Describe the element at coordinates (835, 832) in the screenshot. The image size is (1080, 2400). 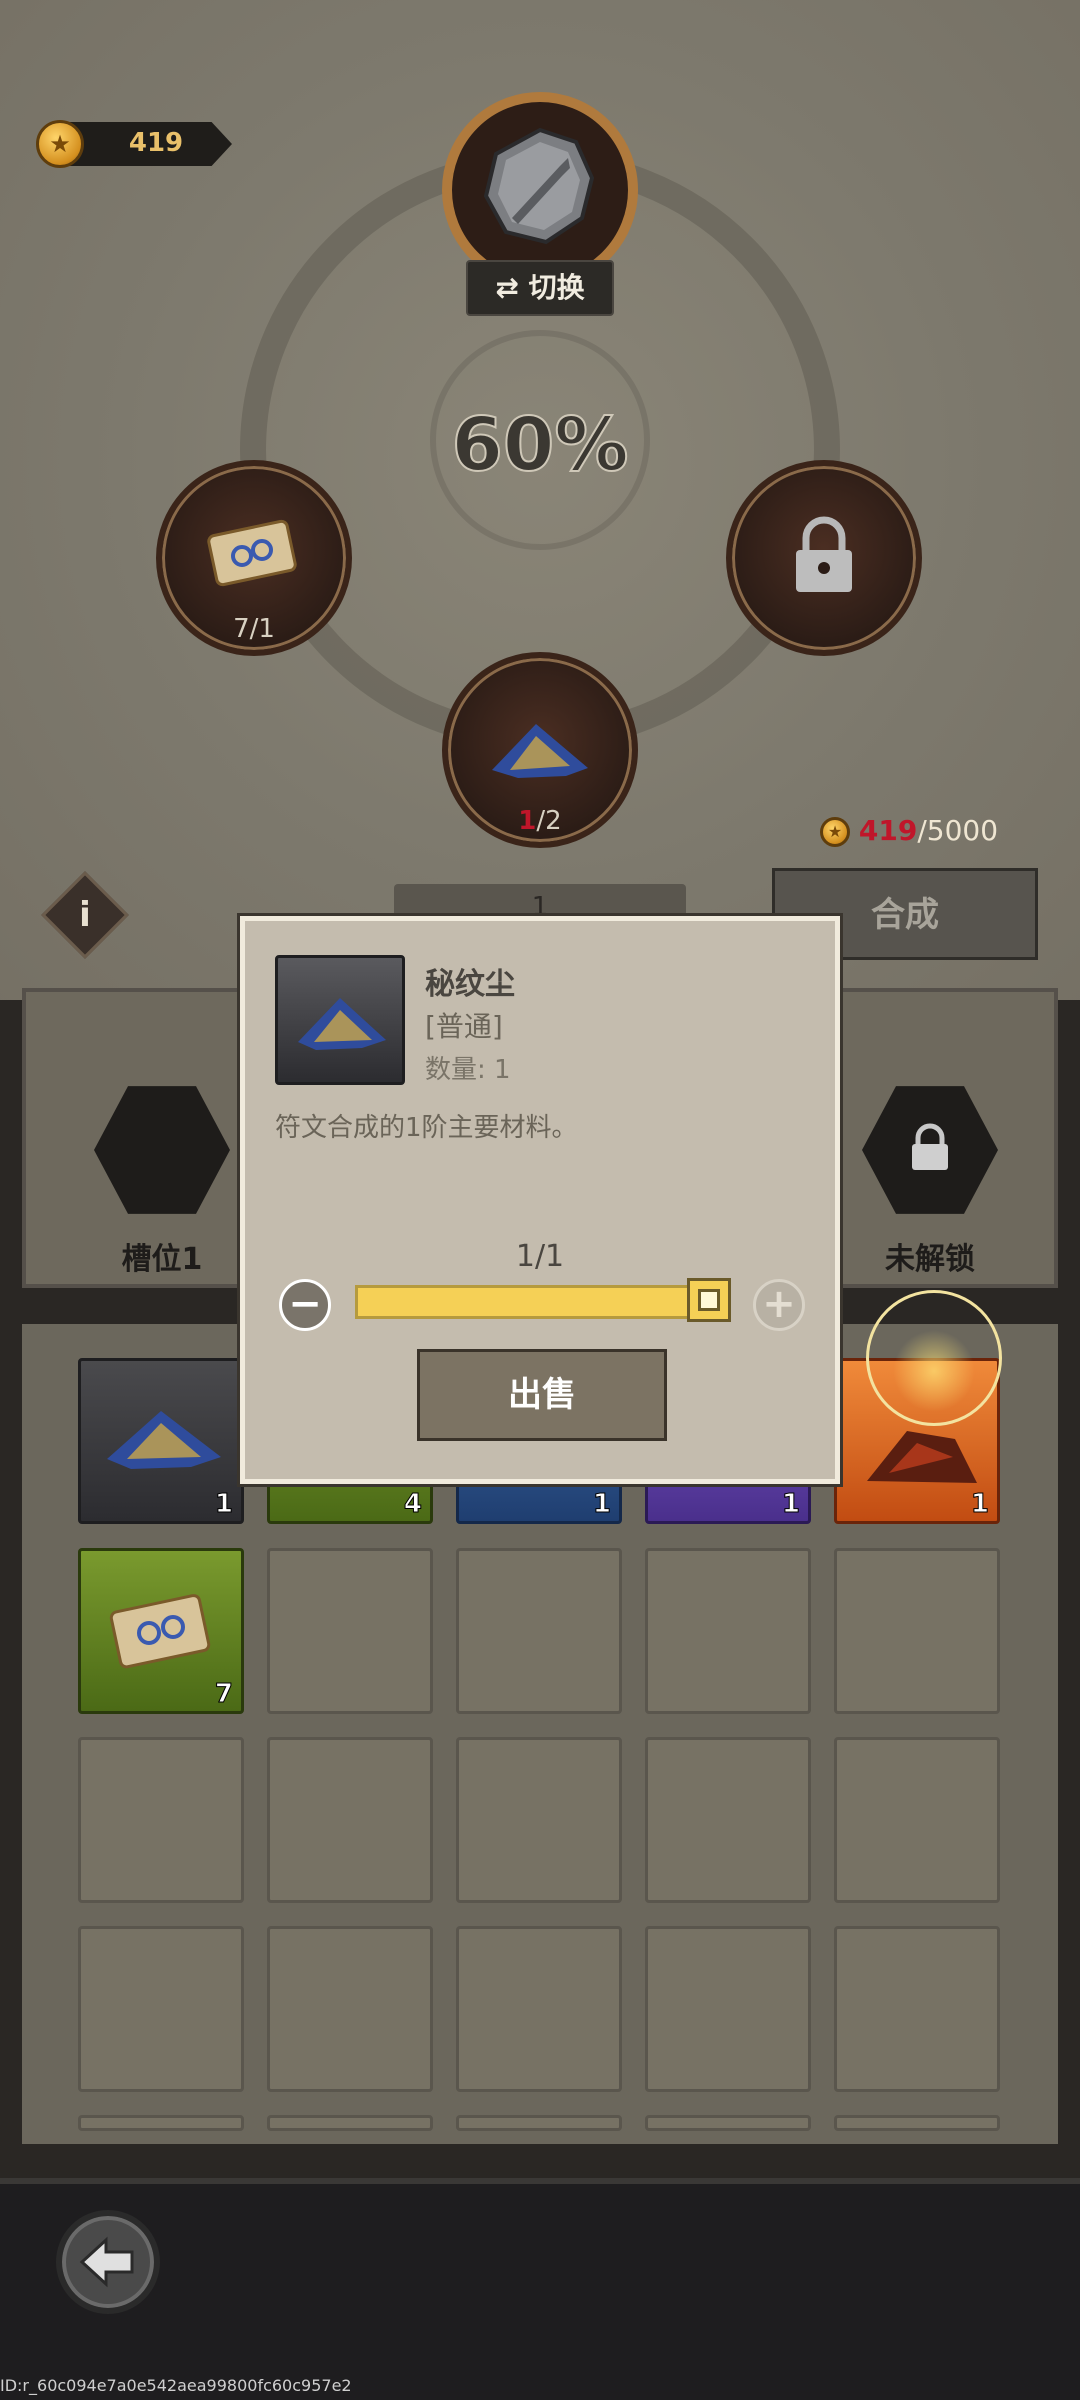
I see `cost-coin-icon: ★` at that location.